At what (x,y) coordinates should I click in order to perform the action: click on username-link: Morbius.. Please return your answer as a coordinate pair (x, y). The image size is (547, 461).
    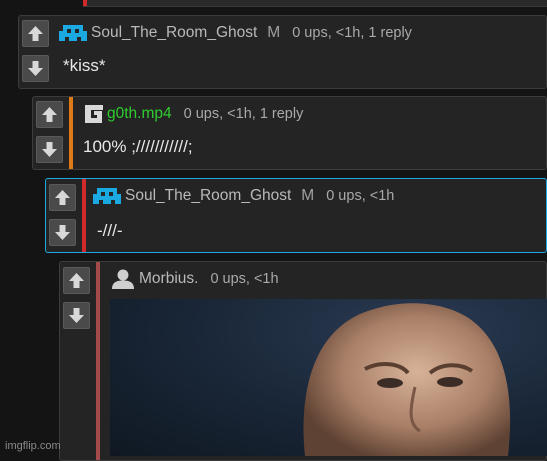
    Looking at the image, I should click on (168, 279).